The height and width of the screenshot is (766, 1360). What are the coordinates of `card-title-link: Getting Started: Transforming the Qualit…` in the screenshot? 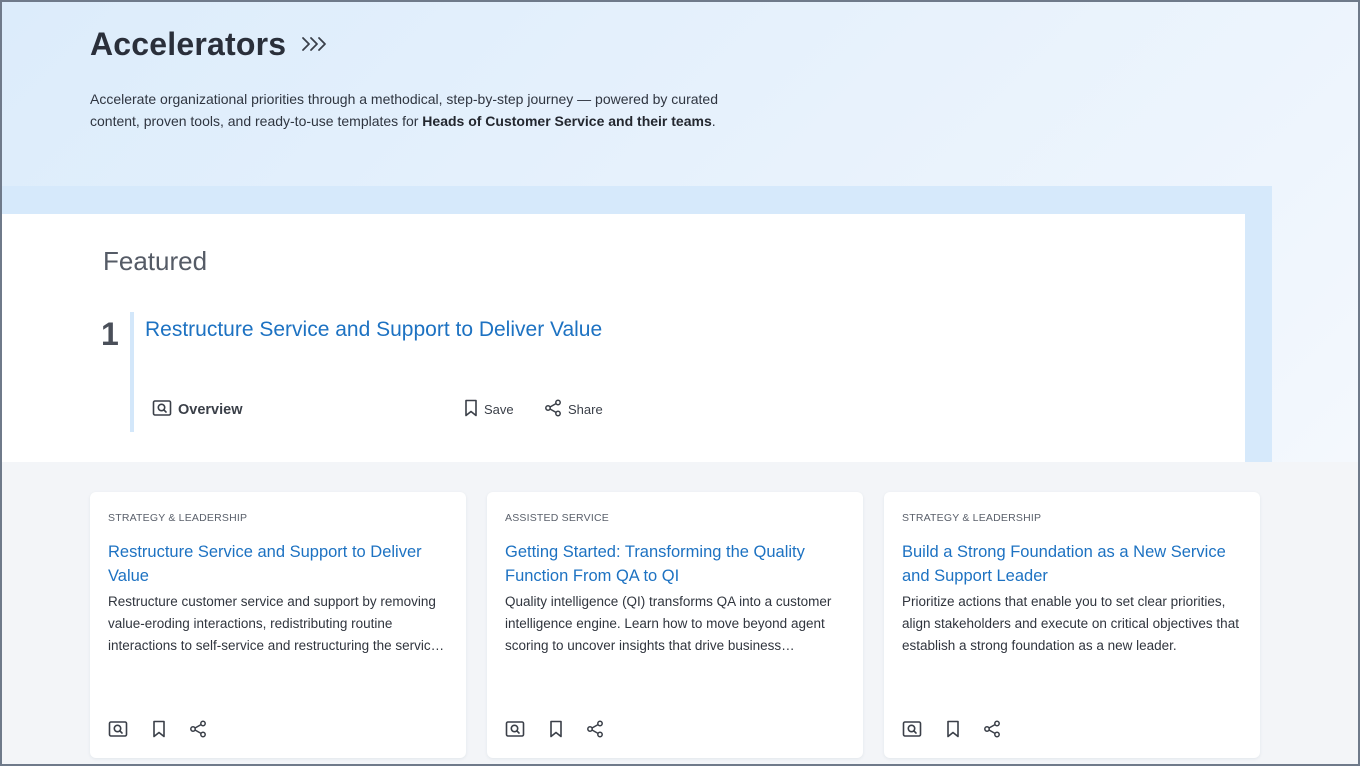 It's located at (675, 564).